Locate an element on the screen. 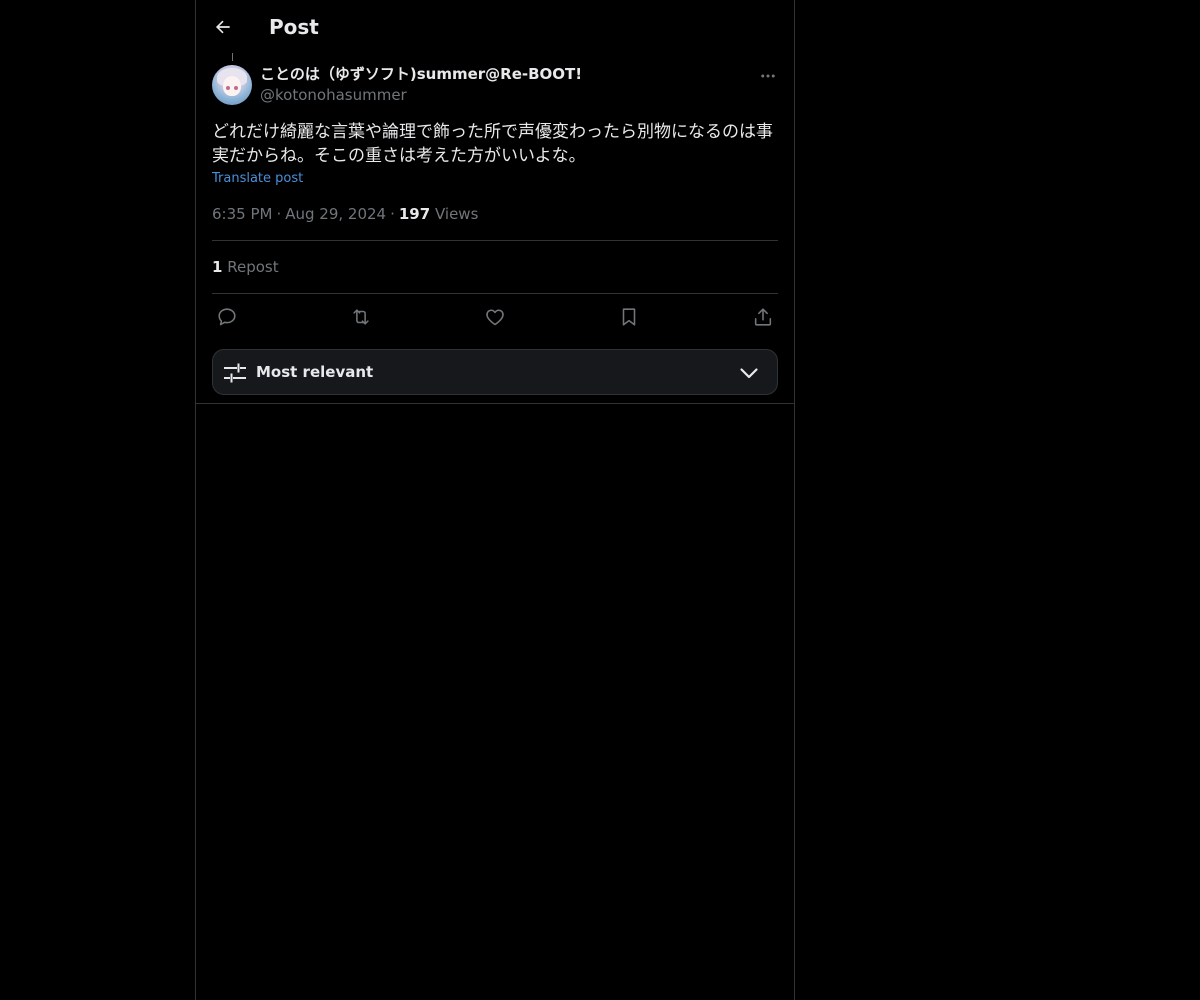 The width and height of the screenshot is (1200, 1000). heart-icon is located at coordinates (495, 317).